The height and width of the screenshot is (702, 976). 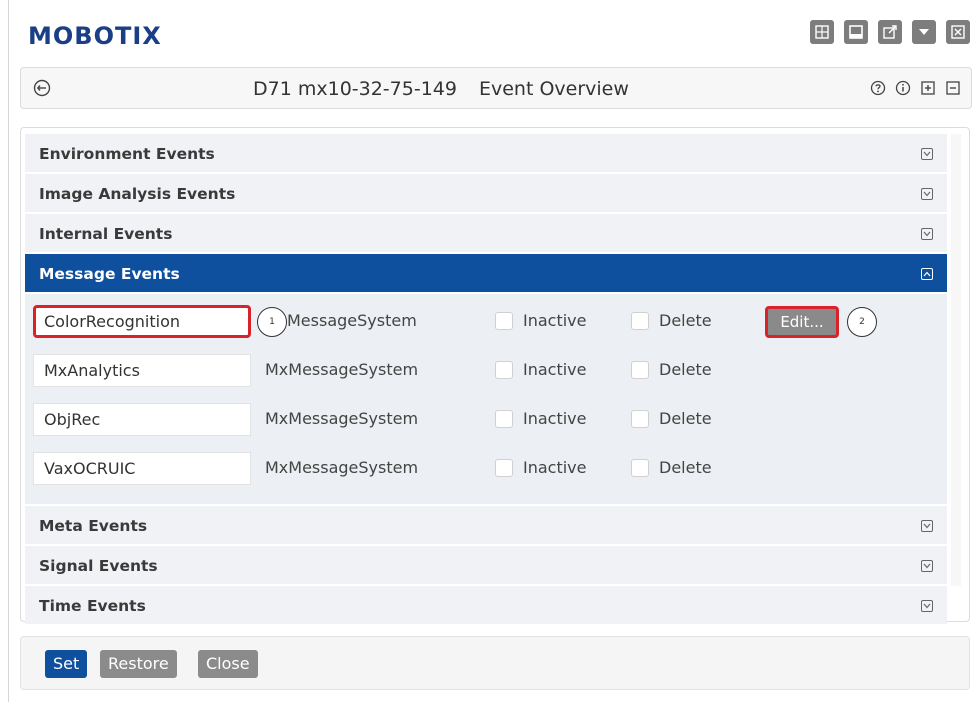 I want to click on grid-icon, so click(x=822, y=32).